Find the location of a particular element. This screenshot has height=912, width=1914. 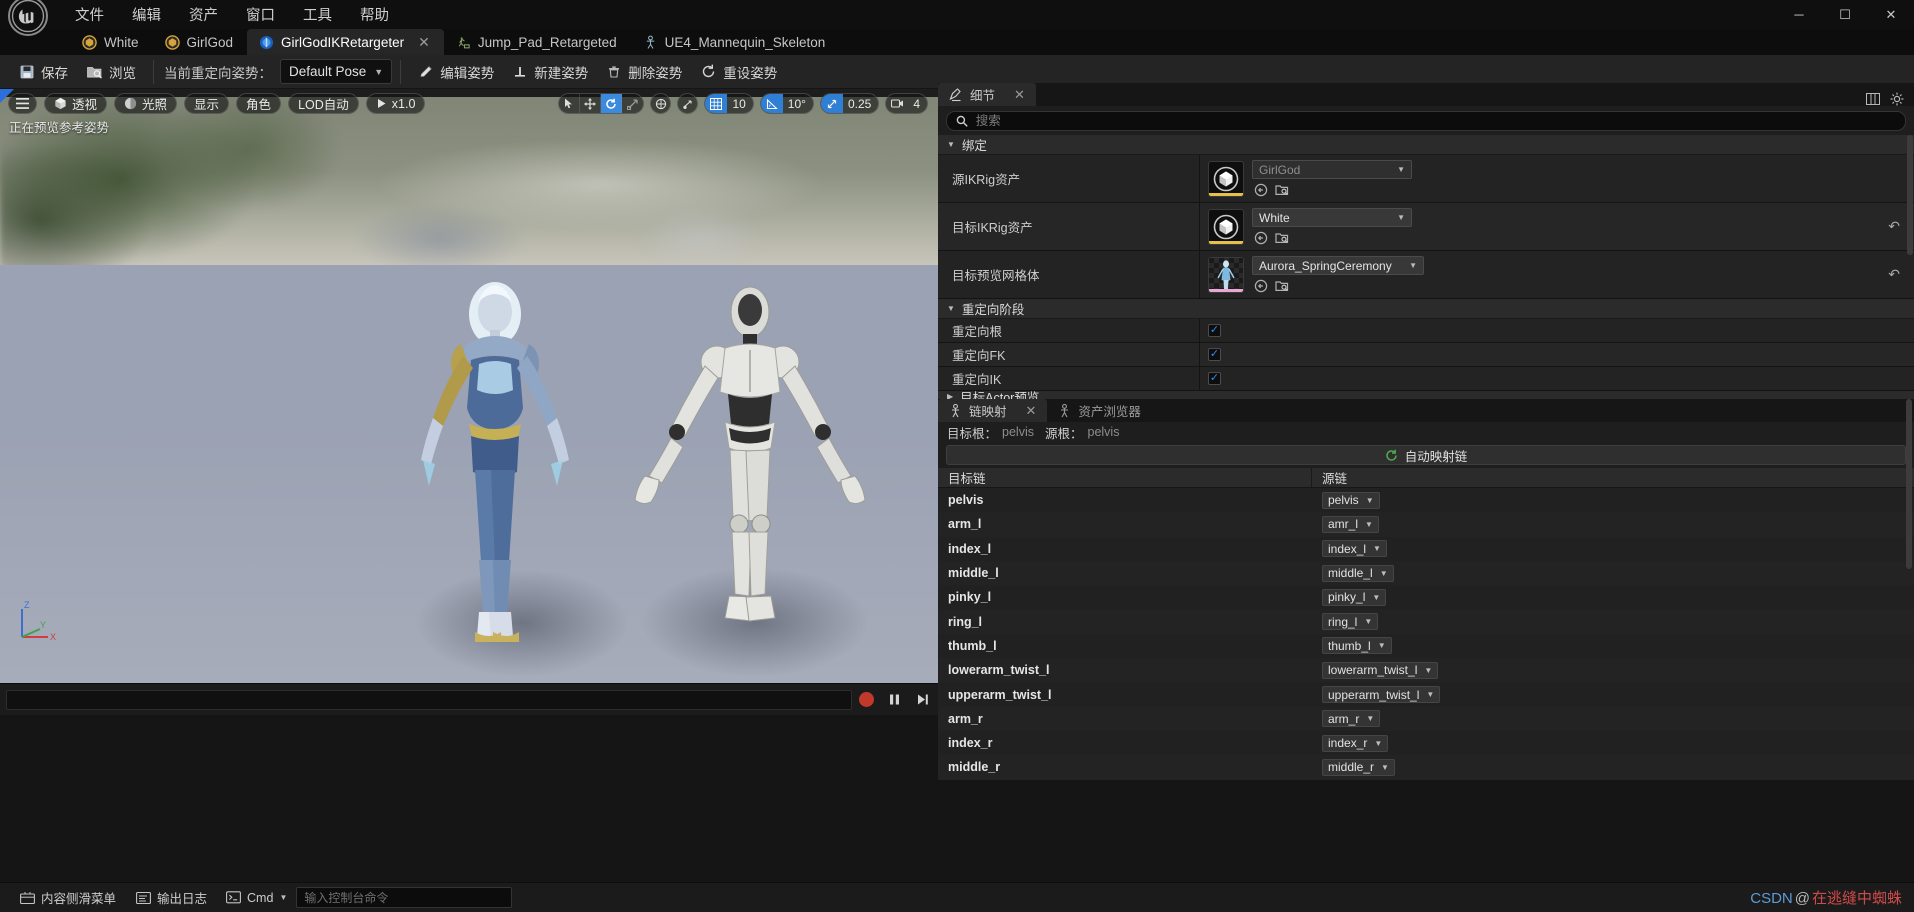

chain-row: upperarm_twist_l upperarm_twist_l ▼ is located at coordinates (1426, 694).